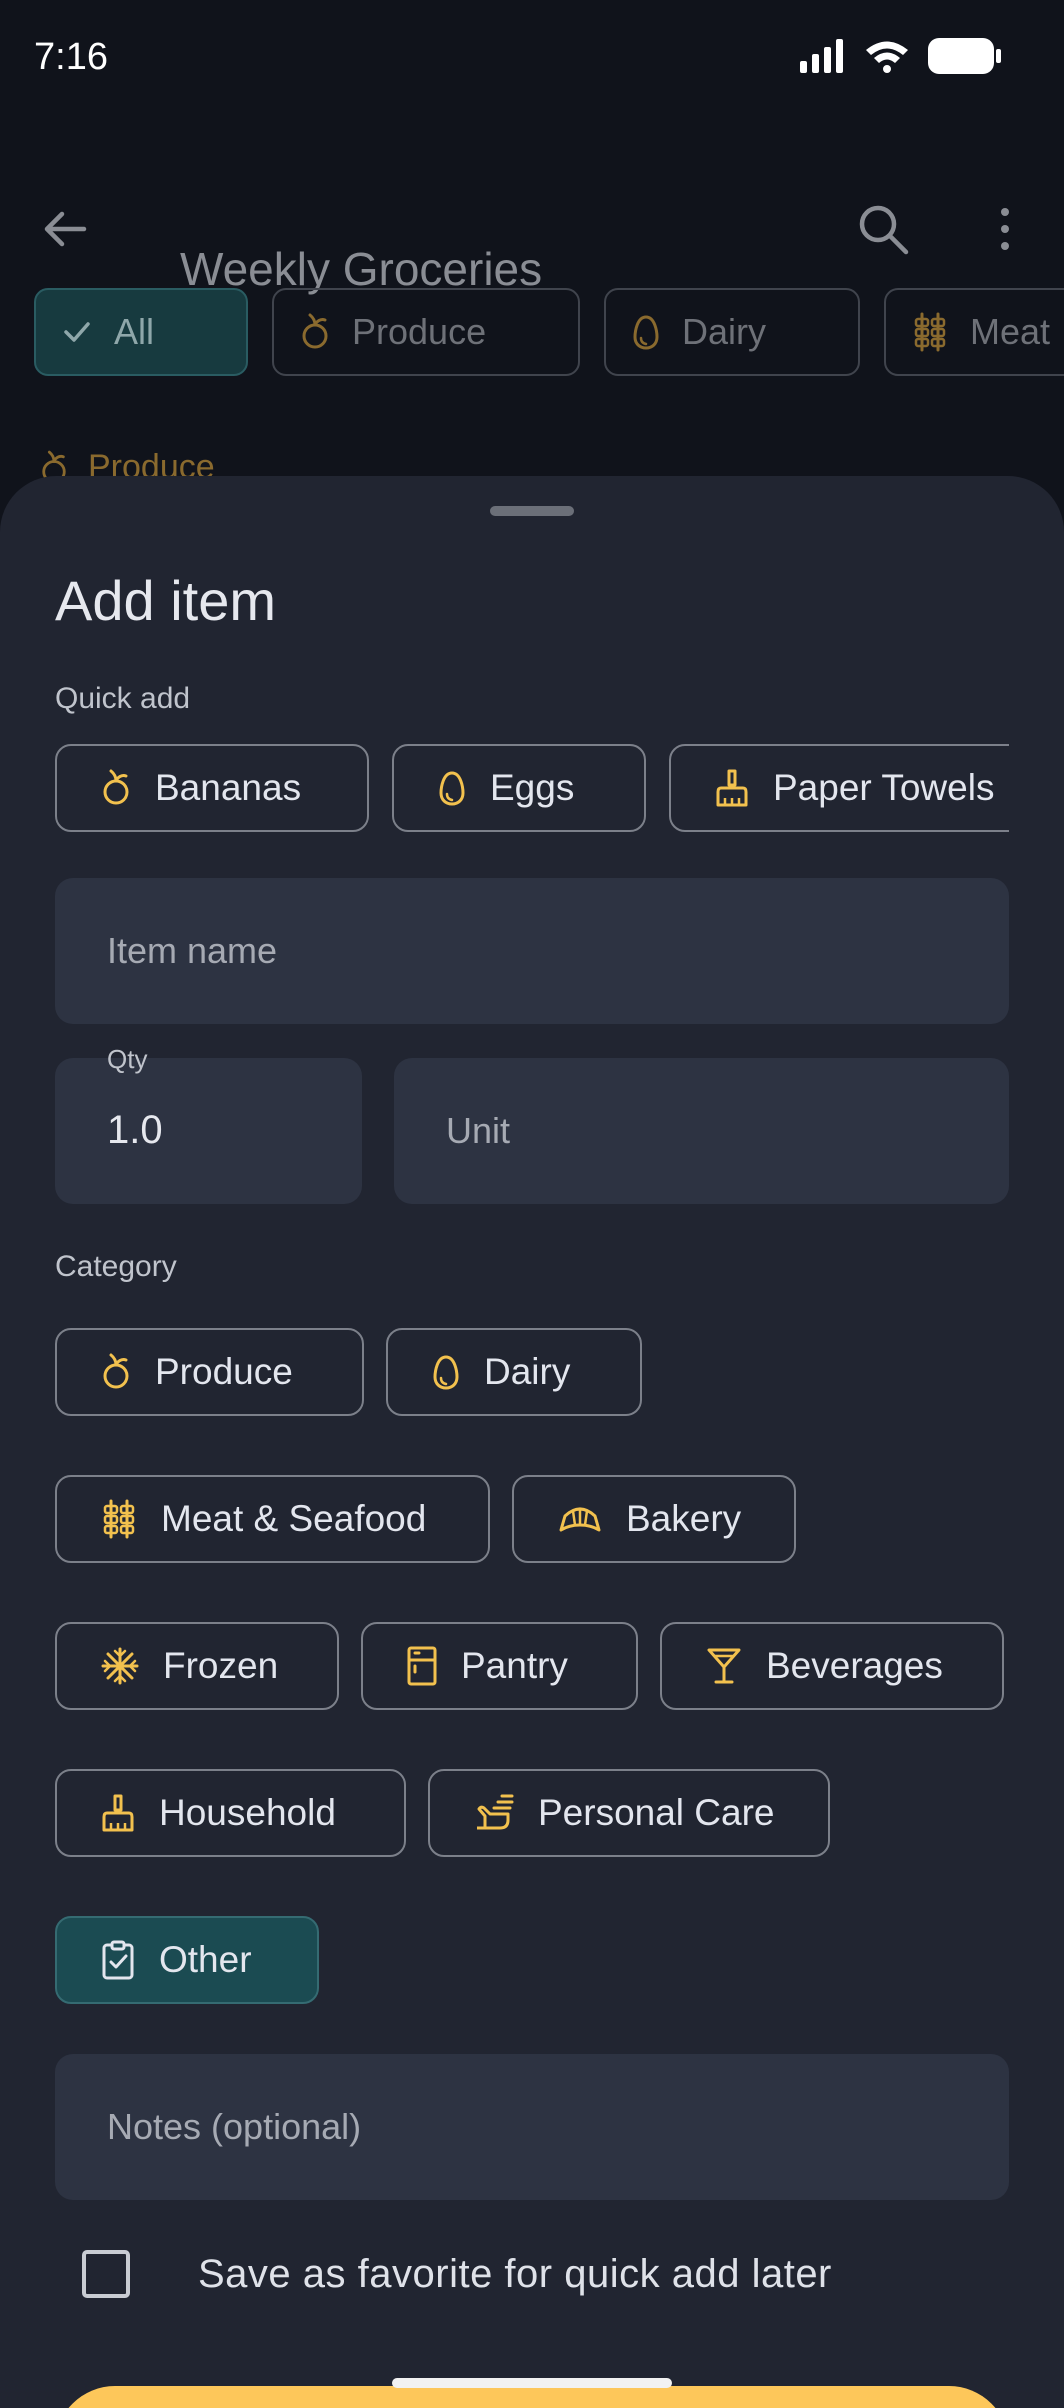 The image size is (1064, 2408). Describe the element at coordinates (724, 1666) in the screenshot. I see `cocktail-icon` at that location.